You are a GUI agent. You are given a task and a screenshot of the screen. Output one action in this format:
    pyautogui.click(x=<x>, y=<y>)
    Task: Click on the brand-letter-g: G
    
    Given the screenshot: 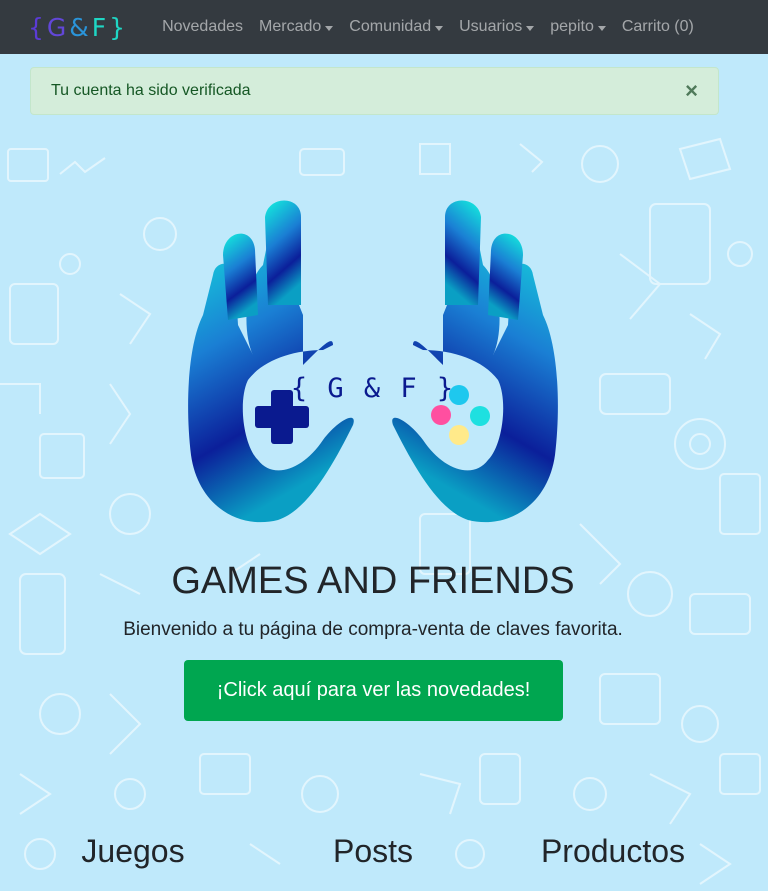 What is the action you would take?
    pyautogui.click(x=58, y=27)
    